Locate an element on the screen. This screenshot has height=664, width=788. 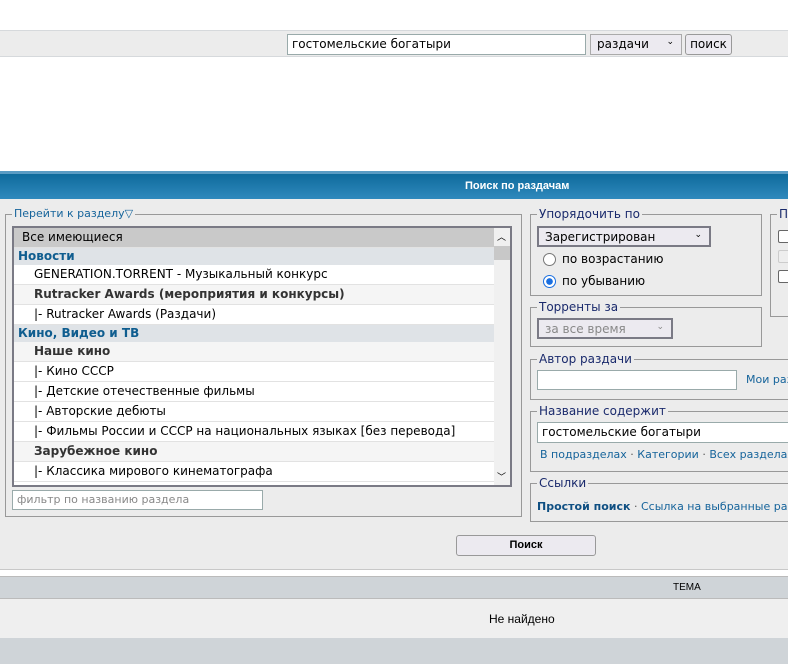
scroll-thumb is located at coordinates (502, 253).